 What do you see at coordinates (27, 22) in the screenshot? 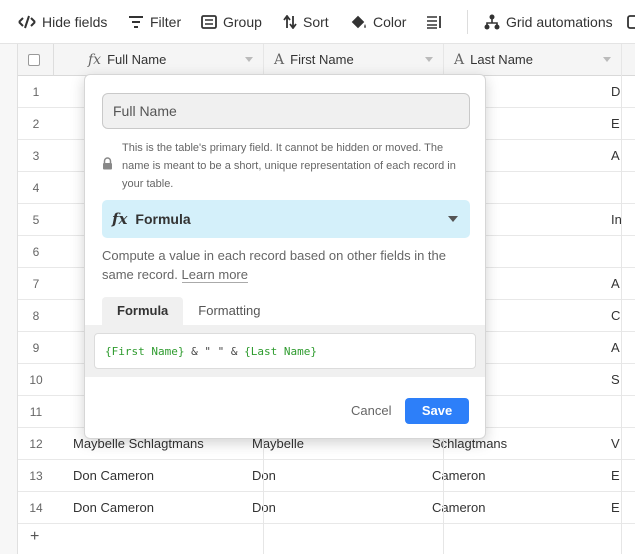
I see `eye-slash-icon` at bounding box center [27, 22].